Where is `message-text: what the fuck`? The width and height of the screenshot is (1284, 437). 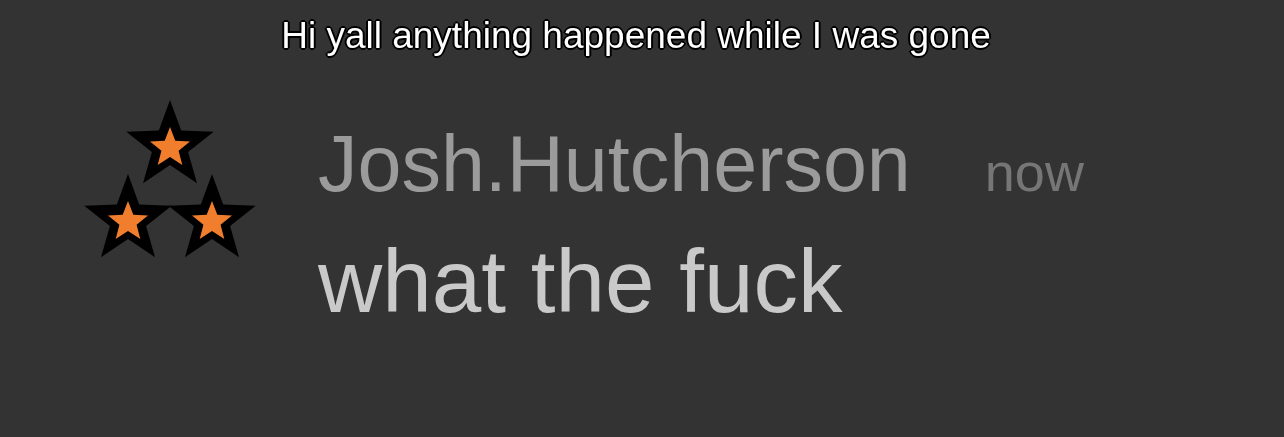 message-text: what the fuck is located at coordinates (581, 281).